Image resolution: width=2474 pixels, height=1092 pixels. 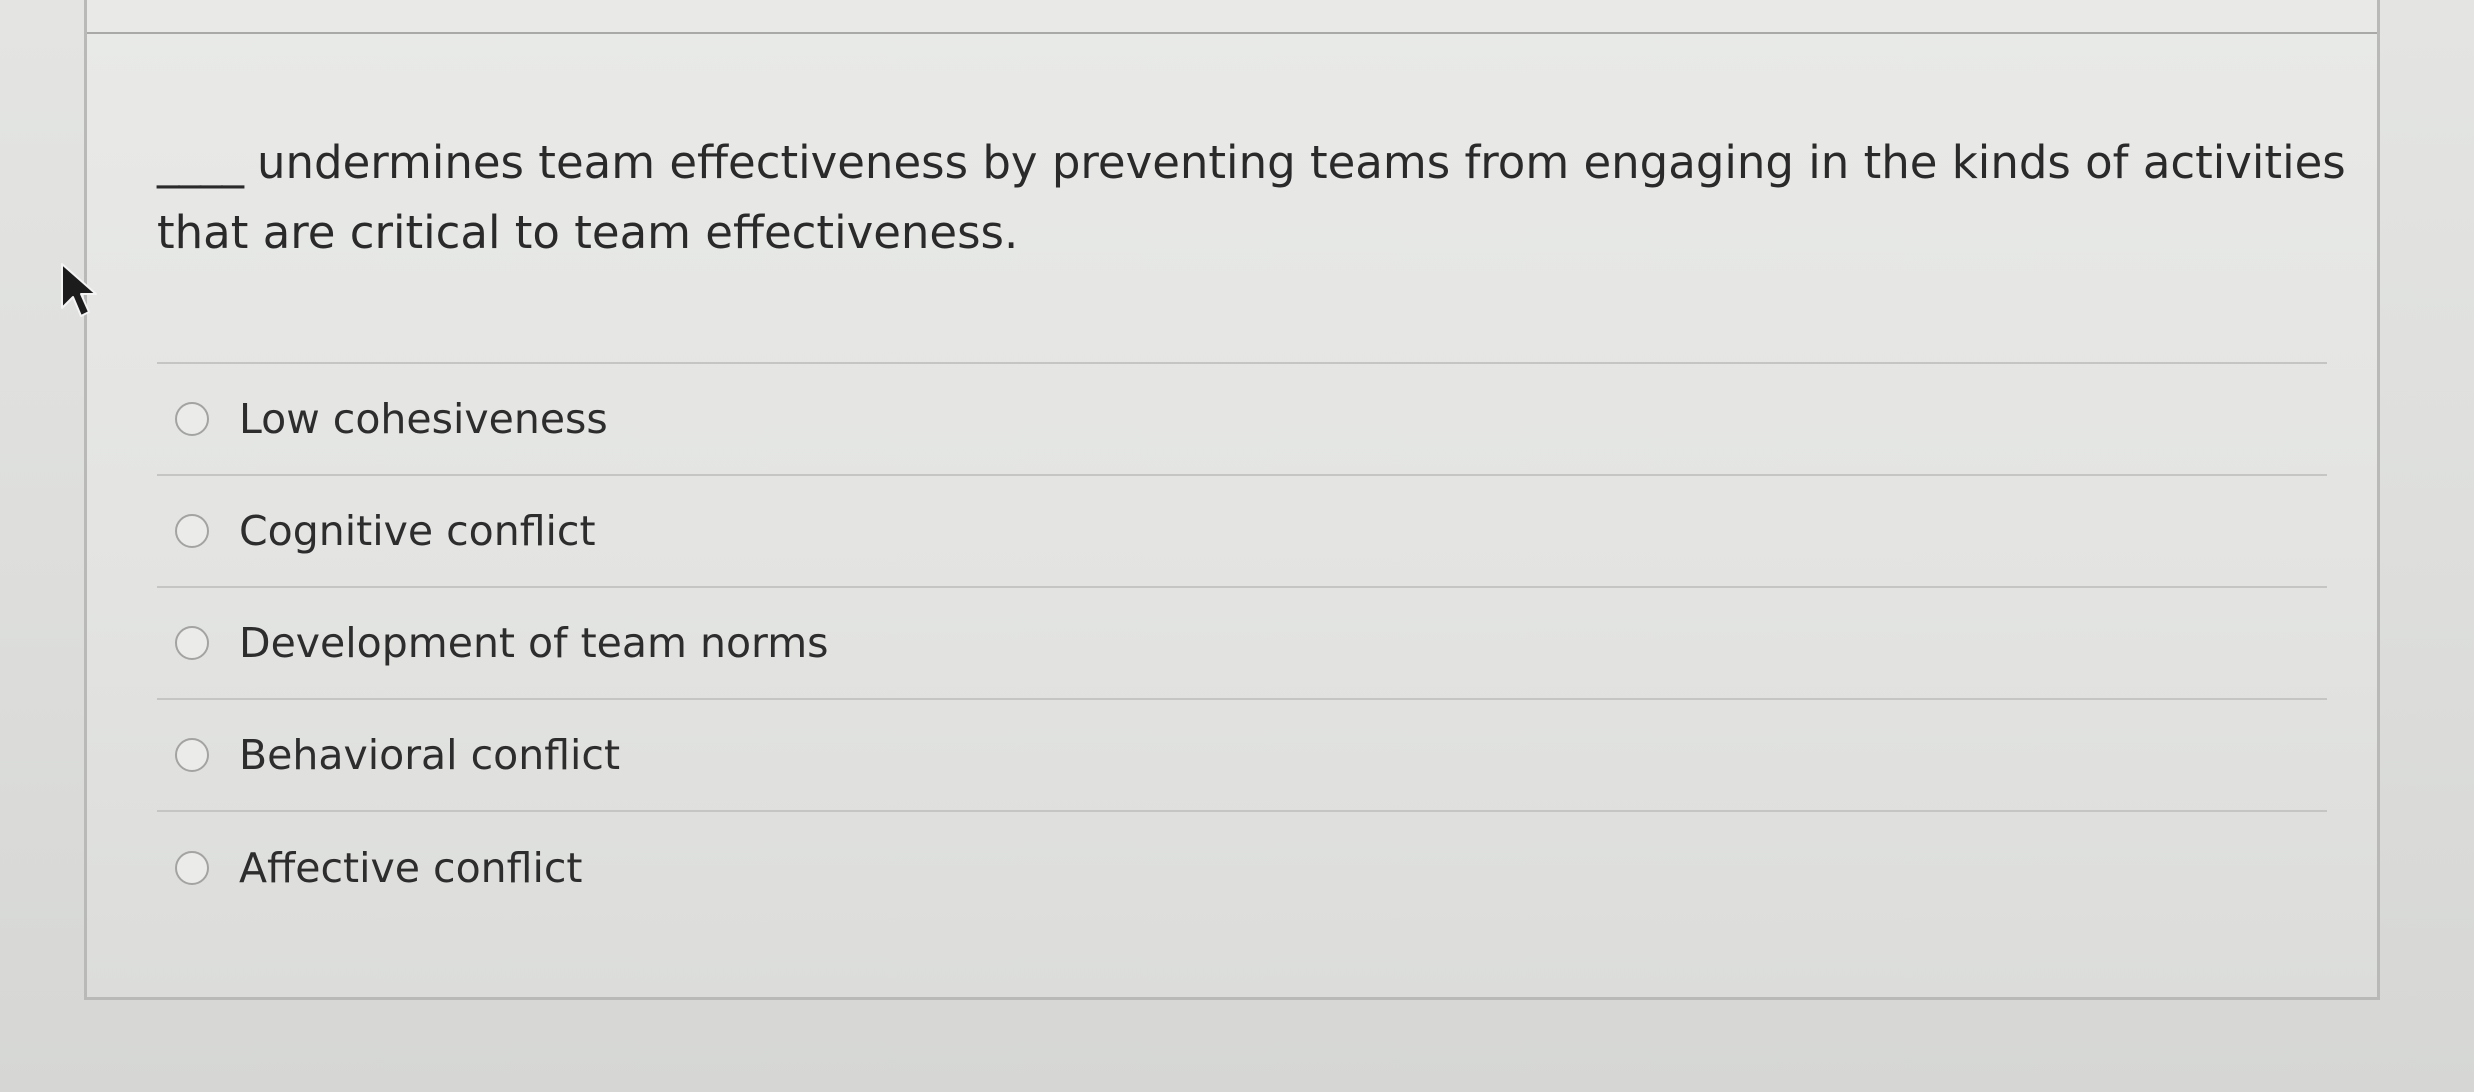 What do you see at coordinates (429, 755) in the screenshot?
I see `answer-label: Behavioral conflict` at bounding box center [429, 755].